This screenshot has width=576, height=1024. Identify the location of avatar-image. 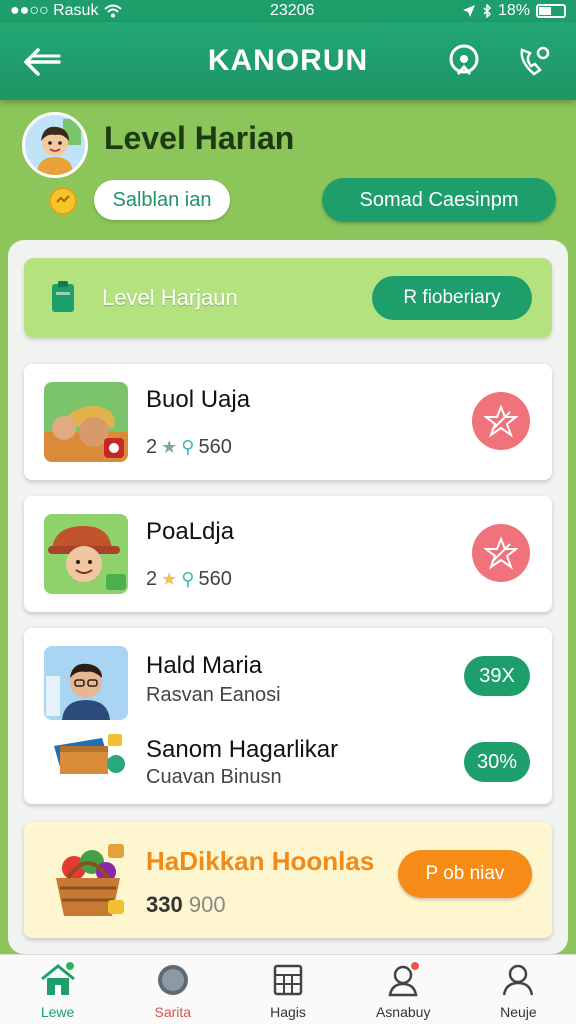
(55, 145).